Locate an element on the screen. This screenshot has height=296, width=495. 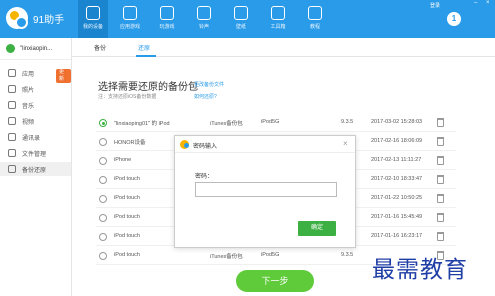
tab-restore: 还原 is located at coordinates (144, 47).